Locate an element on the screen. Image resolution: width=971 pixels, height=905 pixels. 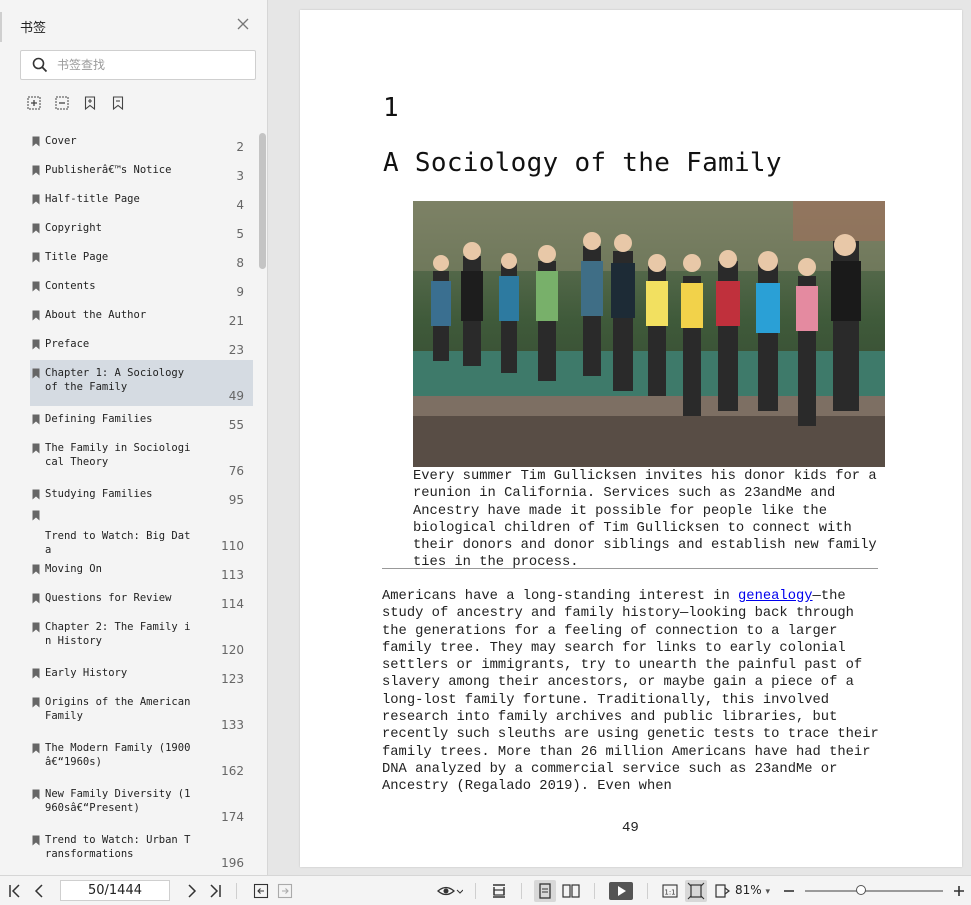
bookmark-label: Chapter 2: The Family in History is located at coordinates (118, 634).